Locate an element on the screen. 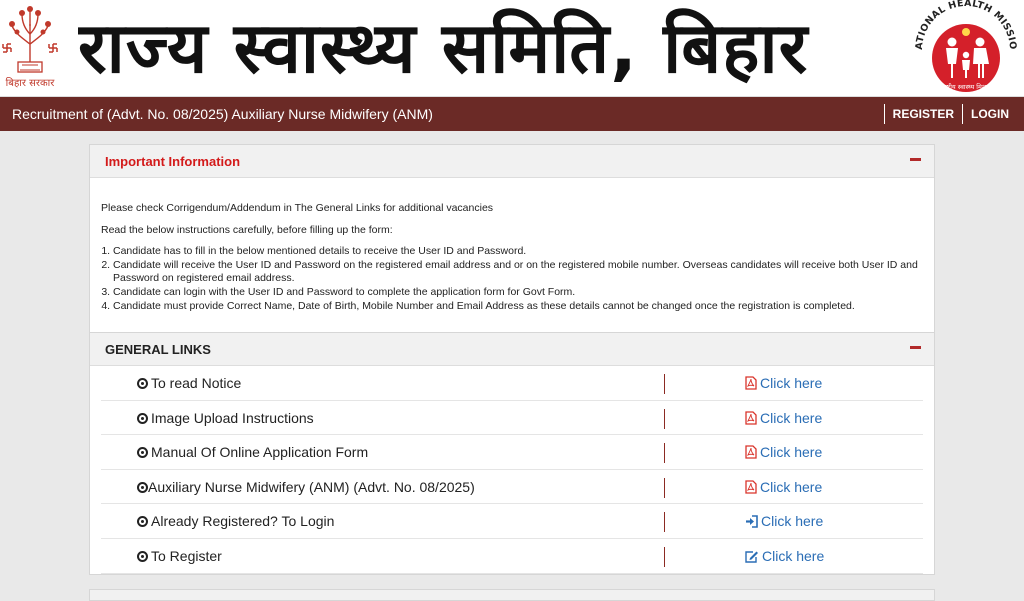 The height and width of the screenshot is (601, 1024). general-links-title: GENERAL LINKS is located at coordinates (158, 349).